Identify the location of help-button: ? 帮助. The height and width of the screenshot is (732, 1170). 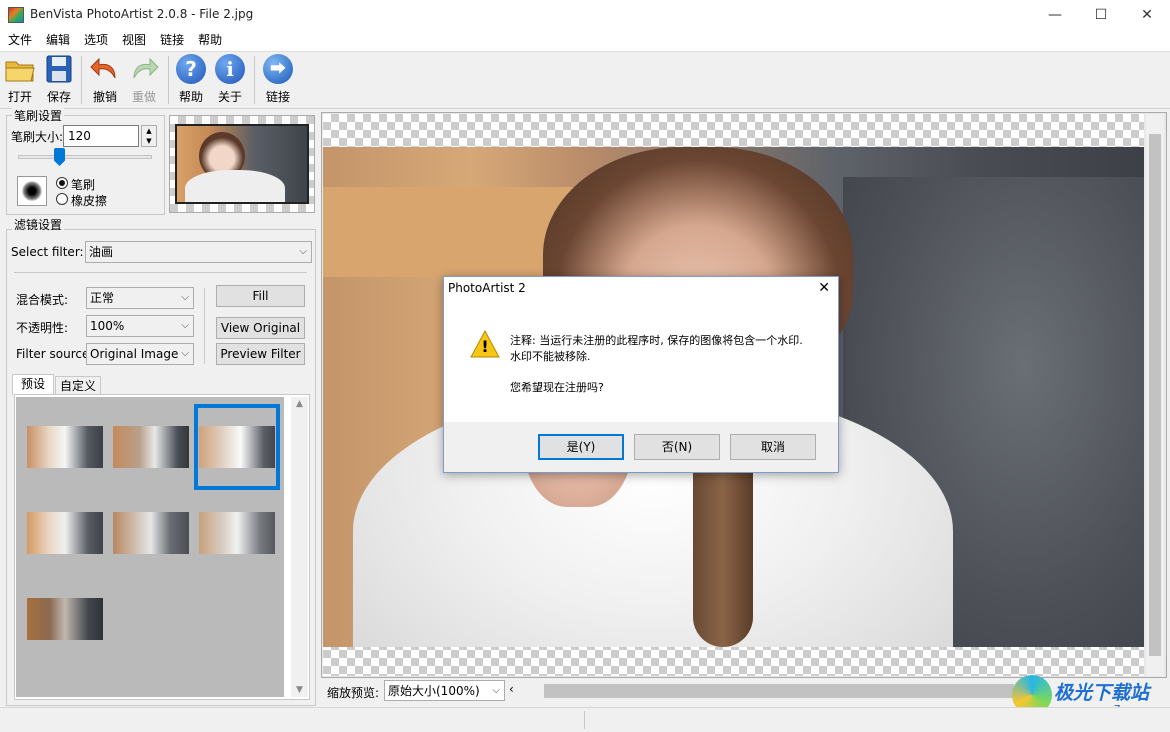
(191, 79).